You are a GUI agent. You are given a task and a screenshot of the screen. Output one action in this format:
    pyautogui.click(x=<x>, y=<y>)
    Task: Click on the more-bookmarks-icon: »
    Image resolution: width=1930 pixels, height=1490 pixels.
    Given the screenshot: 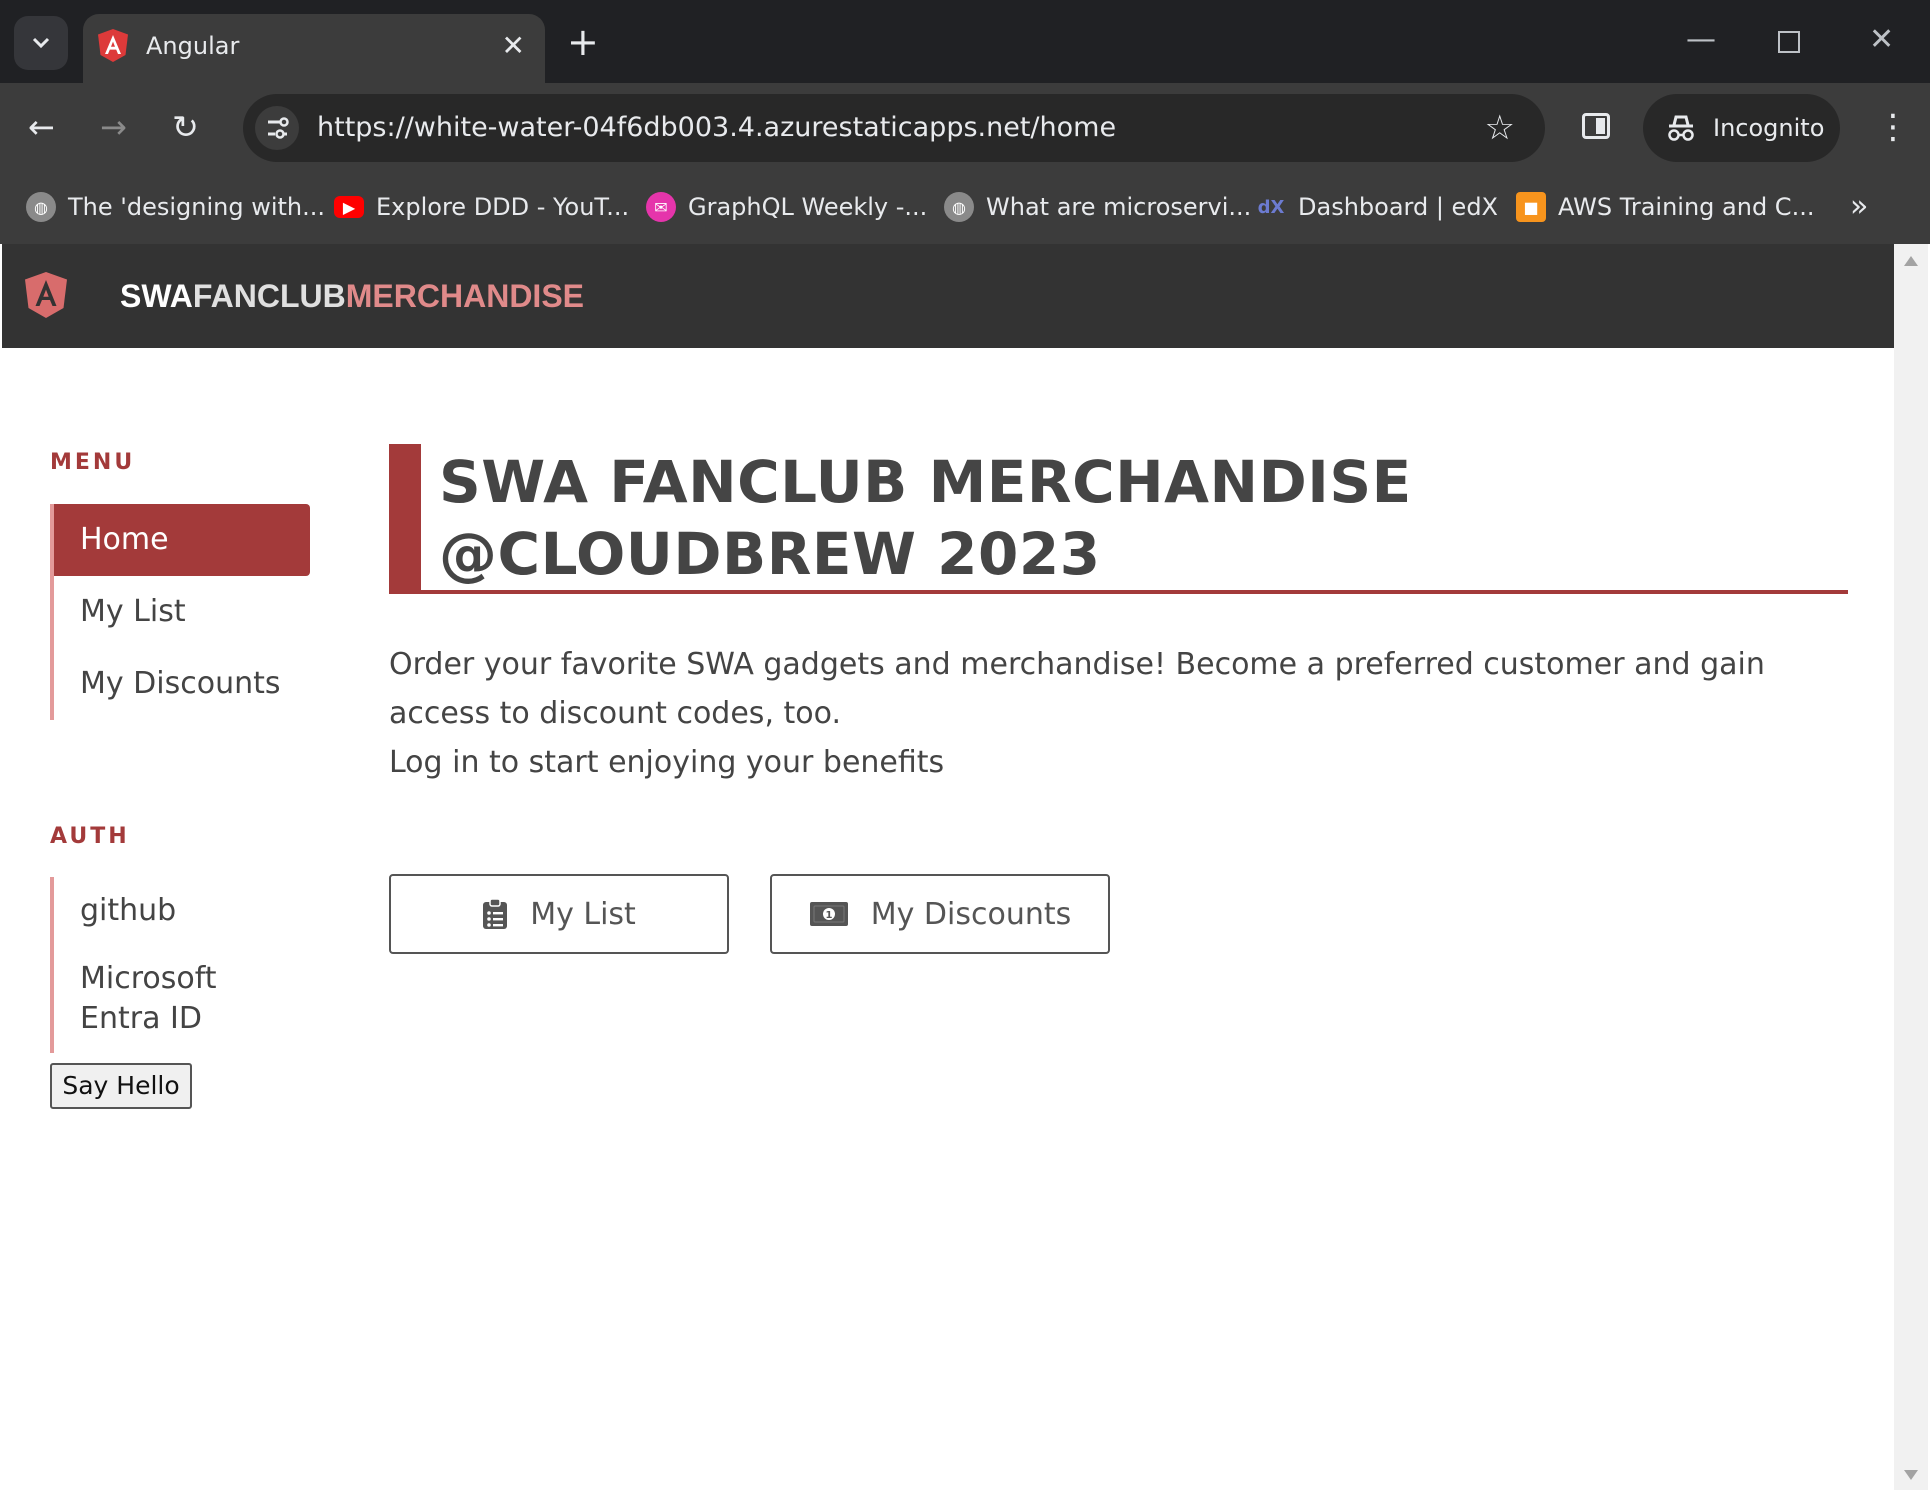 What is the action you would take?
    pyautogui.click(x=1859, y=207)
    